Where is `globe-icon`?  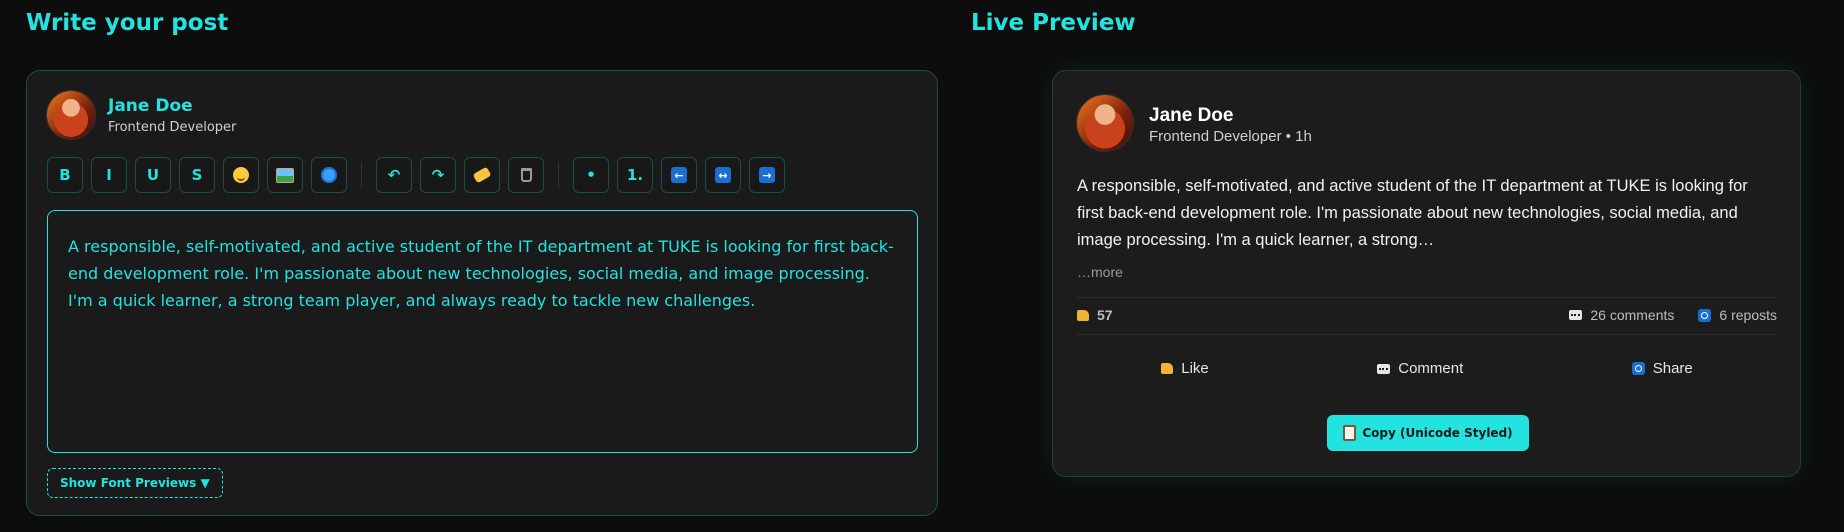
globe-icon is located at coordinates (329, 175).